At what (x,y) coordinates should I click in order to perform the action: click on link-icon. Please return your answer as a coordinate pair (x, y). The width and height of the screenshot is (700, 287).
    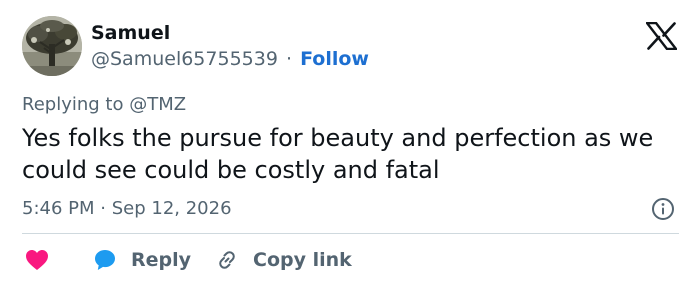
    Looking at the image, I should click on (227, 260).